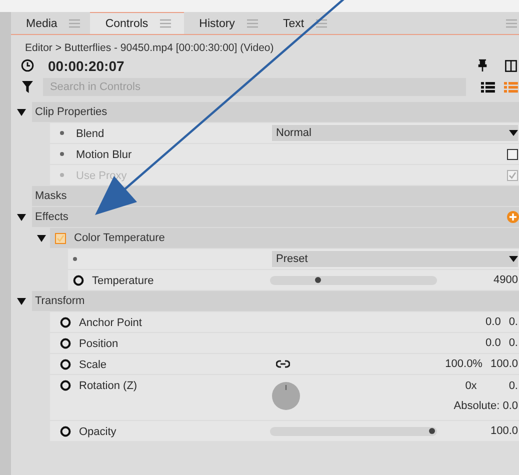  I want to click on menu-icon, so click(322, 23).